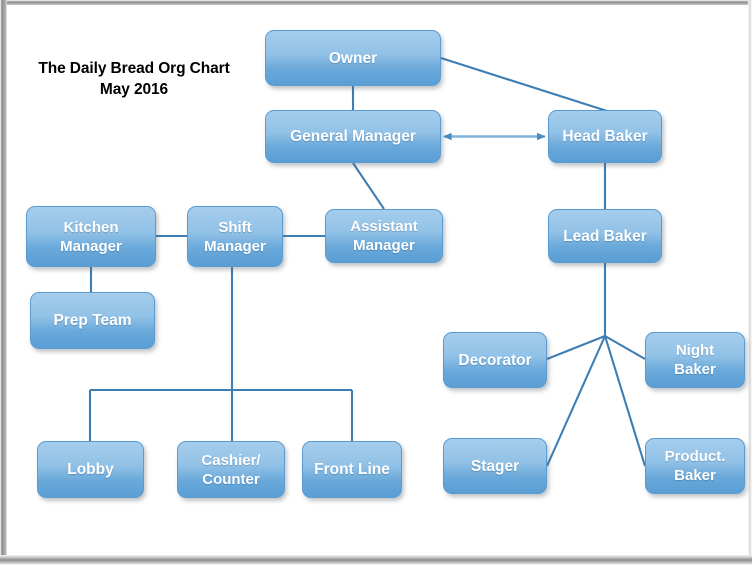  Describe the element at coordinates (235, 236) in the screenshot. I see `node-shift-manager: Shift Manager` at that location.